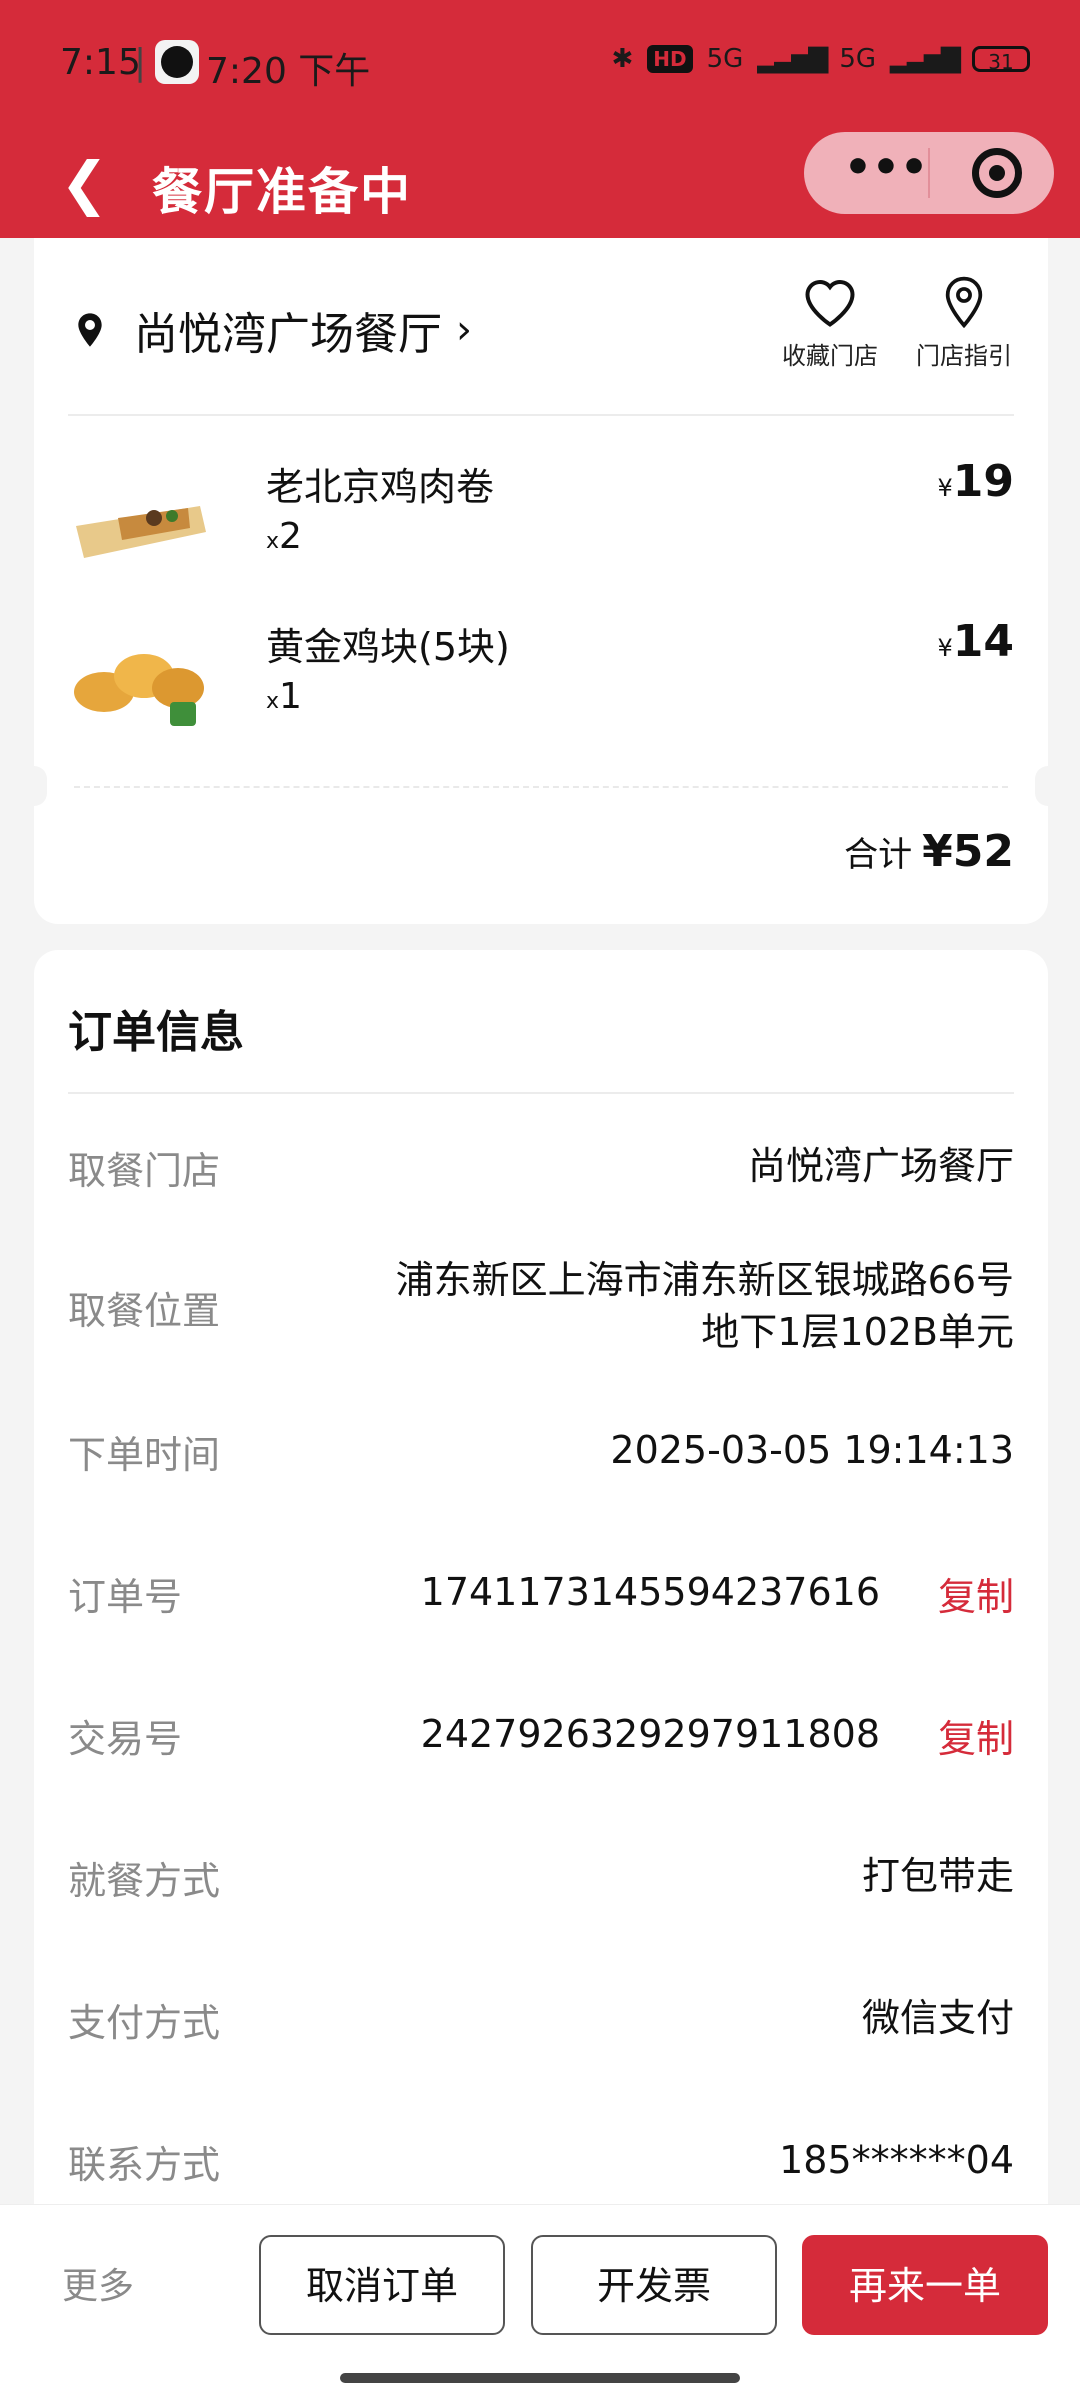 The image size is (1080, 2401). I want to click on info-label: 订单号, so click(125, 1597).